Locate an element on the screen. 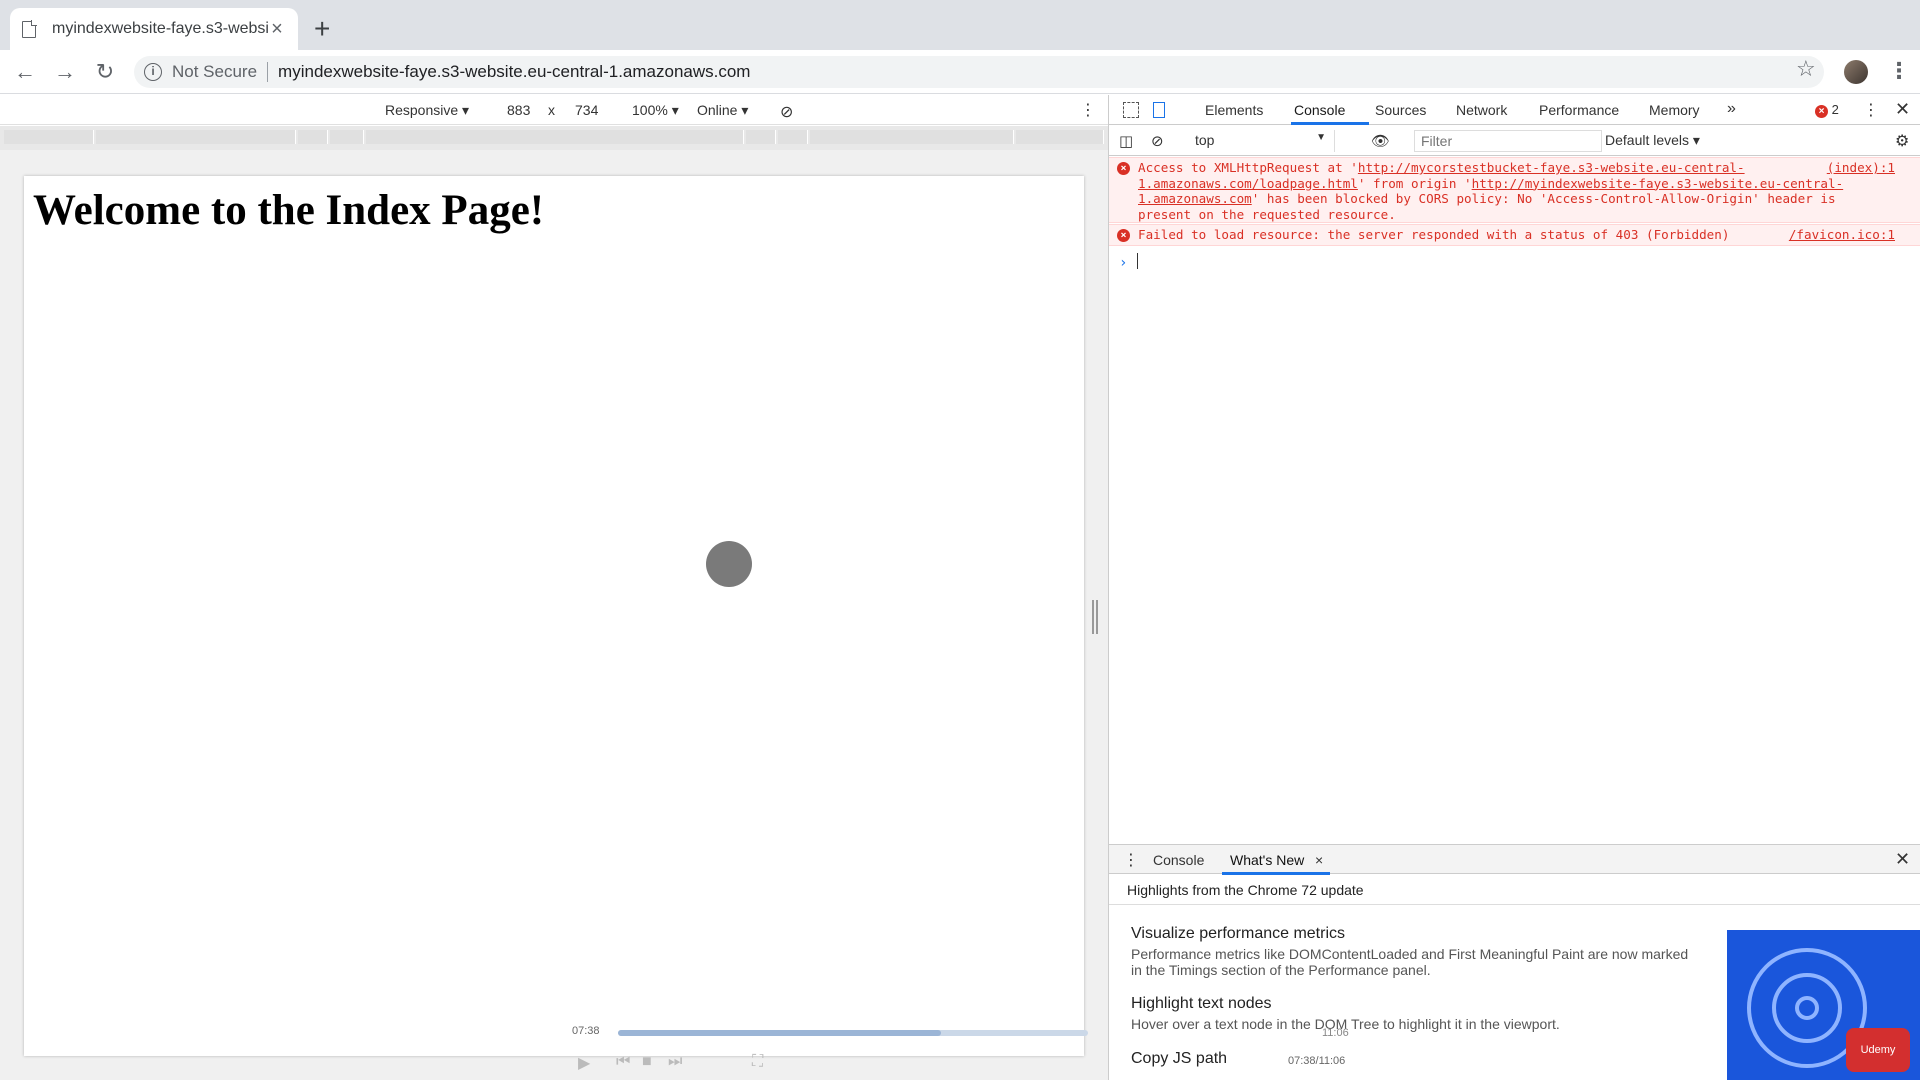  clear-console-icon: ⊘ is located at coordinates (1157, 141).